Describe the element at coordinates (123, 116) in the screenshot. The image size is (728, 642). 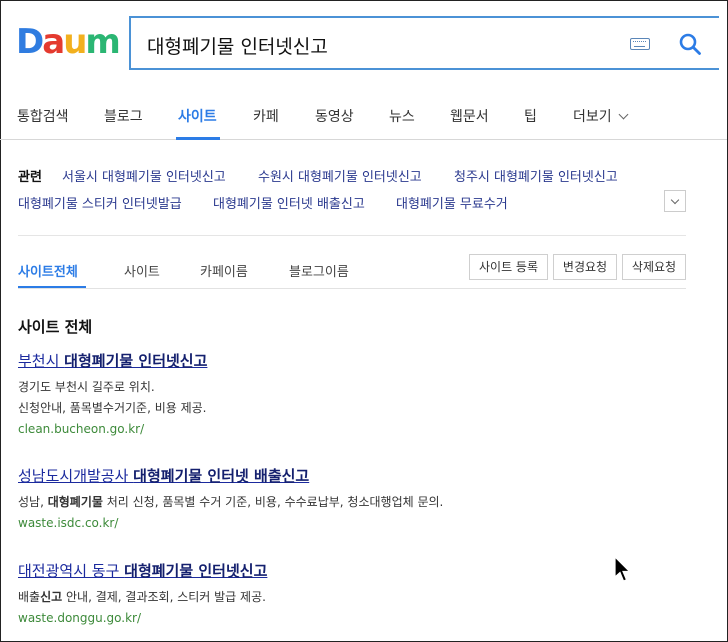
I see `tab-blog: 블로그` at that location.